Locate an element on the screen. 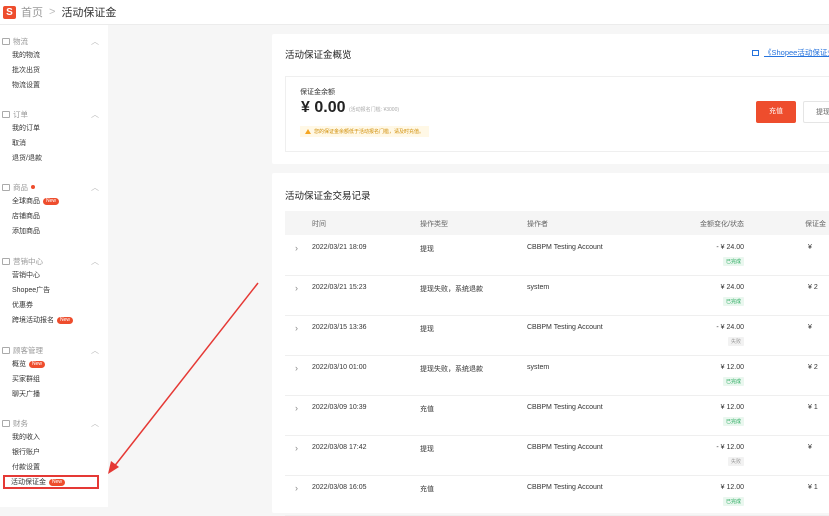 The height and width of the screenshot is (516, 829). sidebar-item-chat-broadcast: 聊天广播 is located at coordinates (54, 394).